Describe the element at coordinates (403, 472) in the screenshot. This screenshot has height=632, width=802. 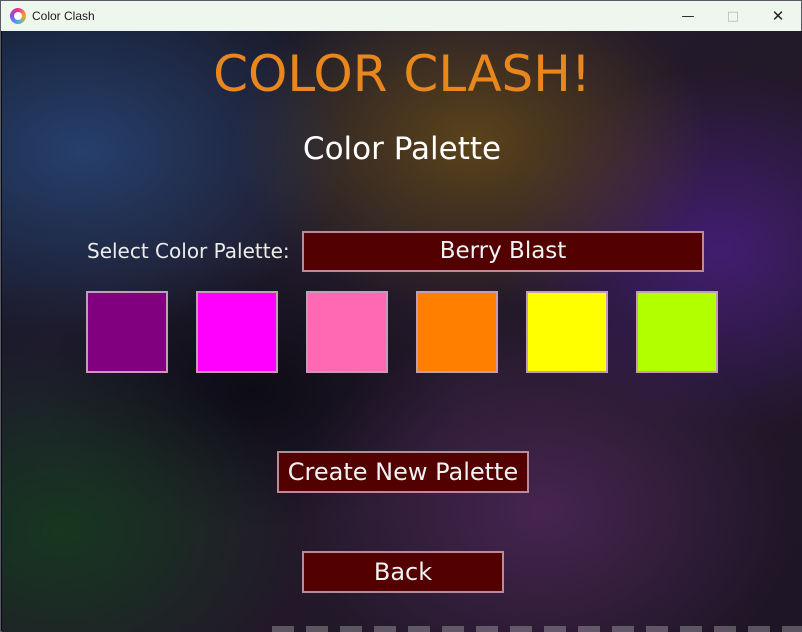
I see `create-new-palette-button: Create New Palette` at that location.